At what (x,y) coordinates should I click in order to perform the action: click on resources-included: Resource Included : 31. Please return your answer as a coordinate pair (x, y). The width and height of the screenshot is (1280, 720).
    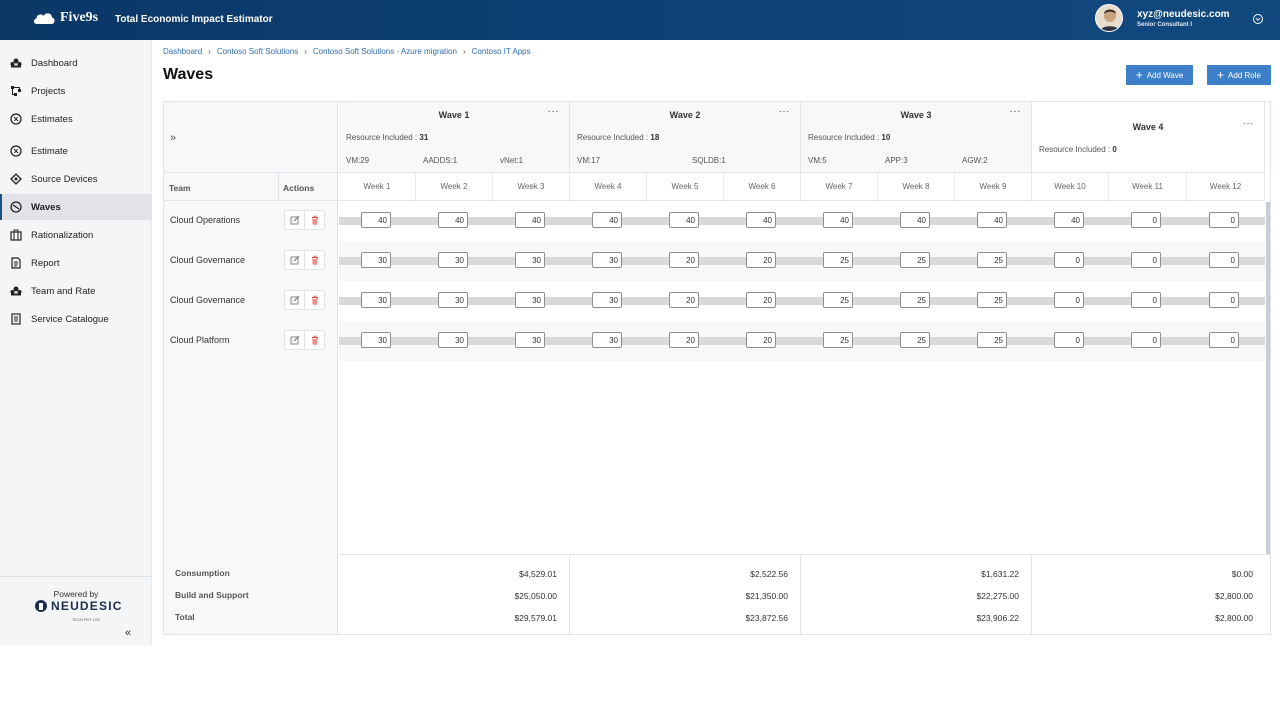
    Looking at the image, I should click on (387, 137).